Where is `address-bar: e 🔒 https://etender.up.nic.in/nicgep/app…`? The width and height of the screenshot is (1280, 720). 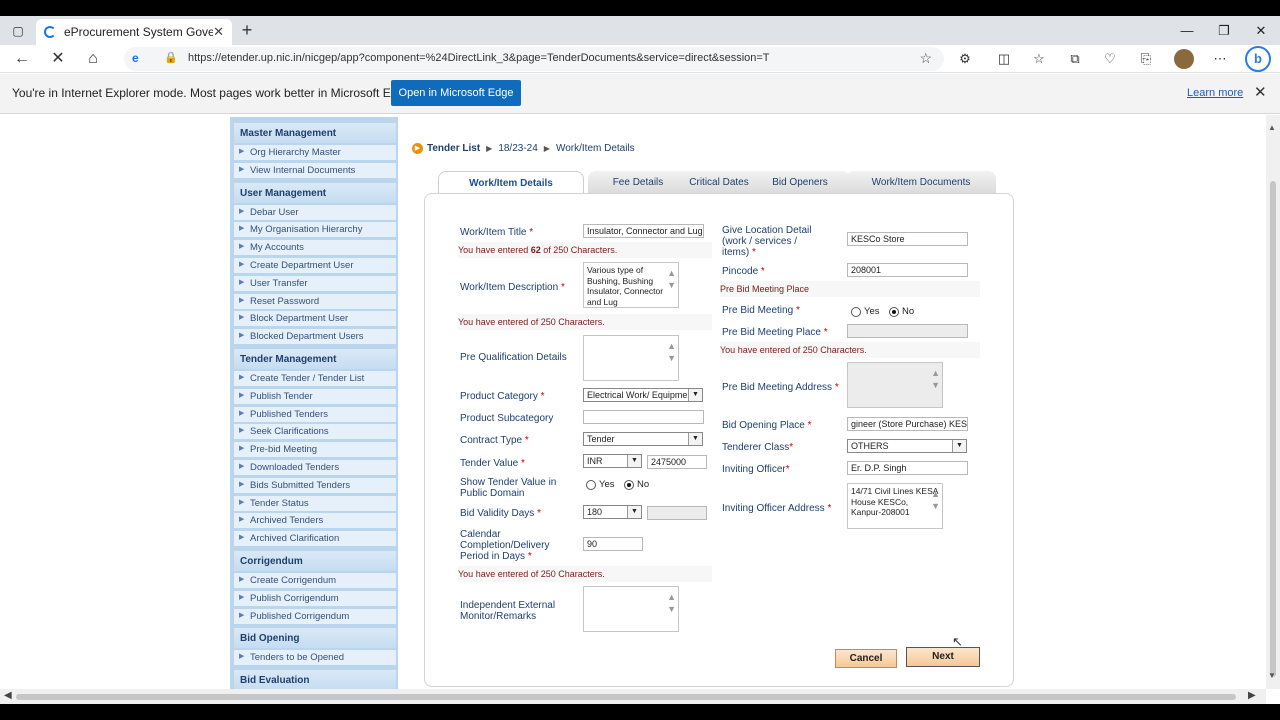 address-bar: e 🔒 https://etender.up.nic.in/nicgep/app… is located at coordinates (534, 59).